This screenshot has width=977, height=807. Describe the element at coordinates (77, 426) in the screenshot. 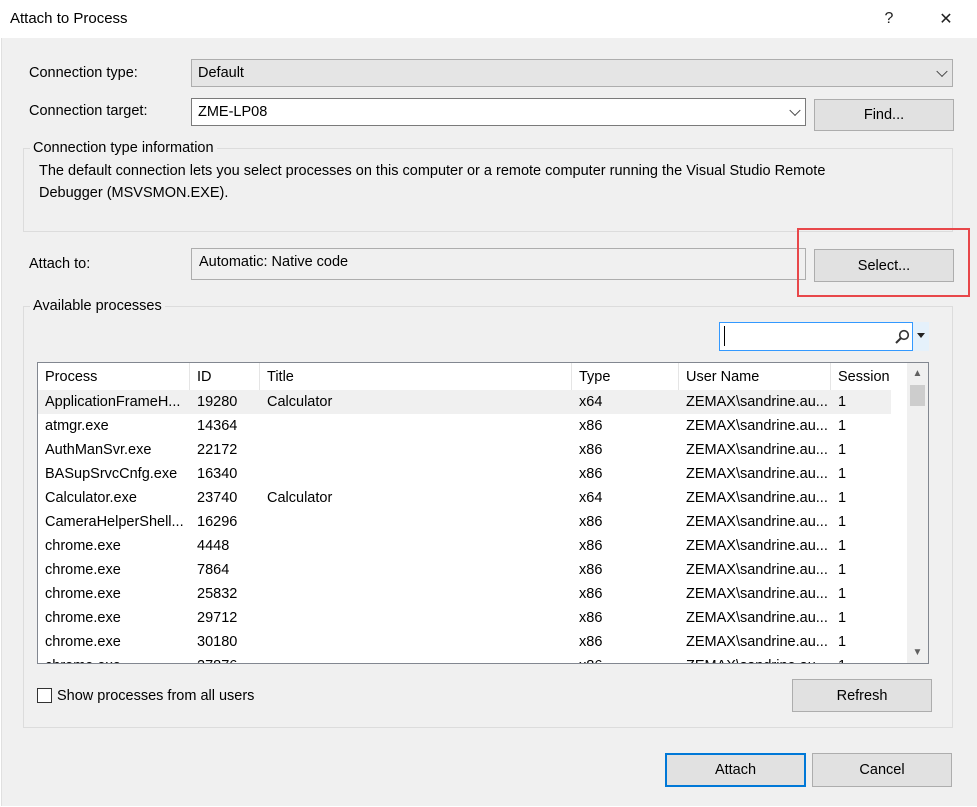

I see `cell-process: atmgr.exe` at that location.